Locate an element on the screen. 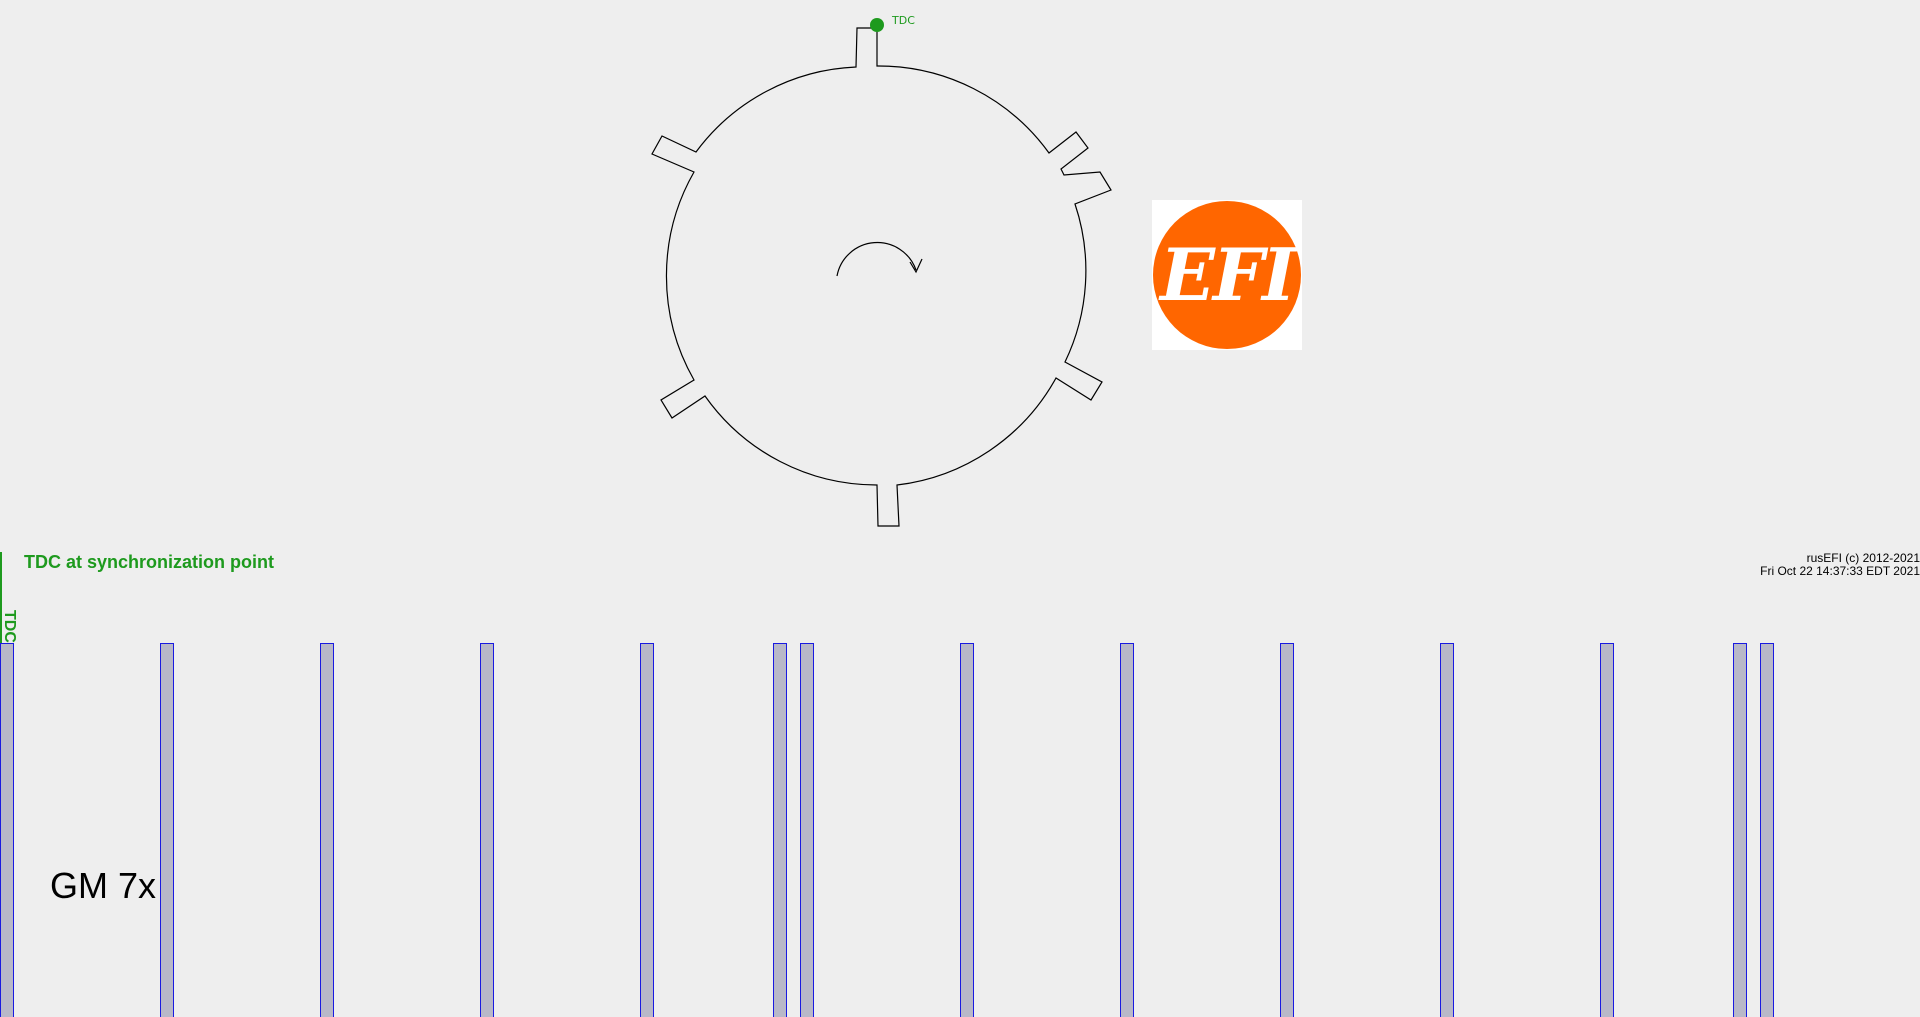 Image resolution: width=1920 pixels, height=1017 pixels. trigger-name: GM 7x is located at coordinates (103, 885).